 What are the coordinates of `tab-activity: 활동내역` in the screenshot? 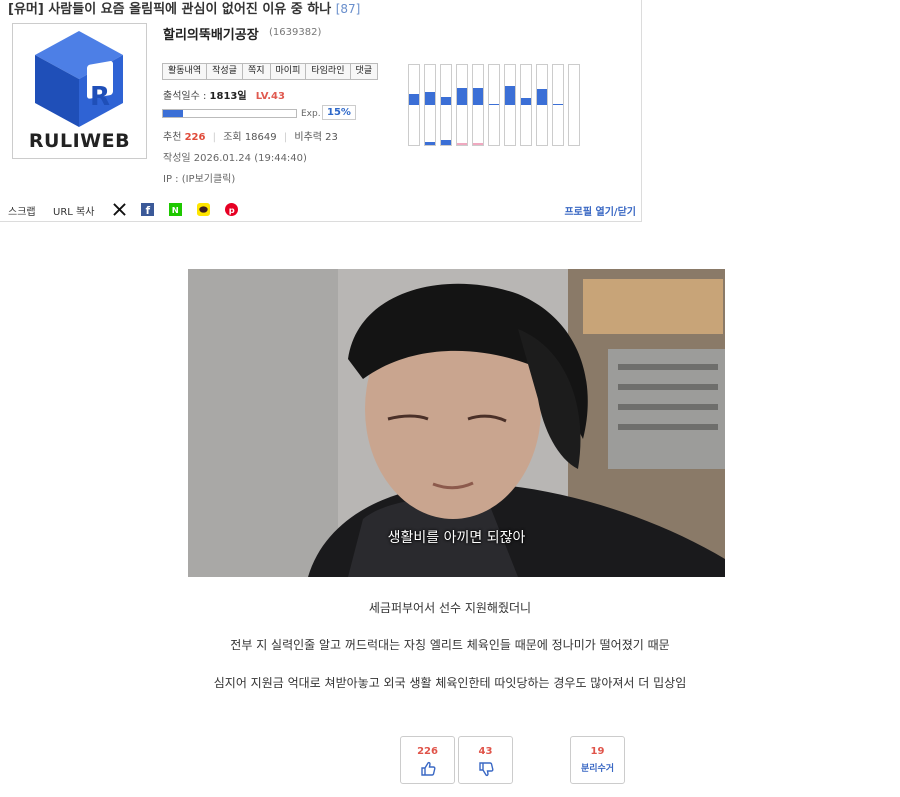 It's located at (185, 71).